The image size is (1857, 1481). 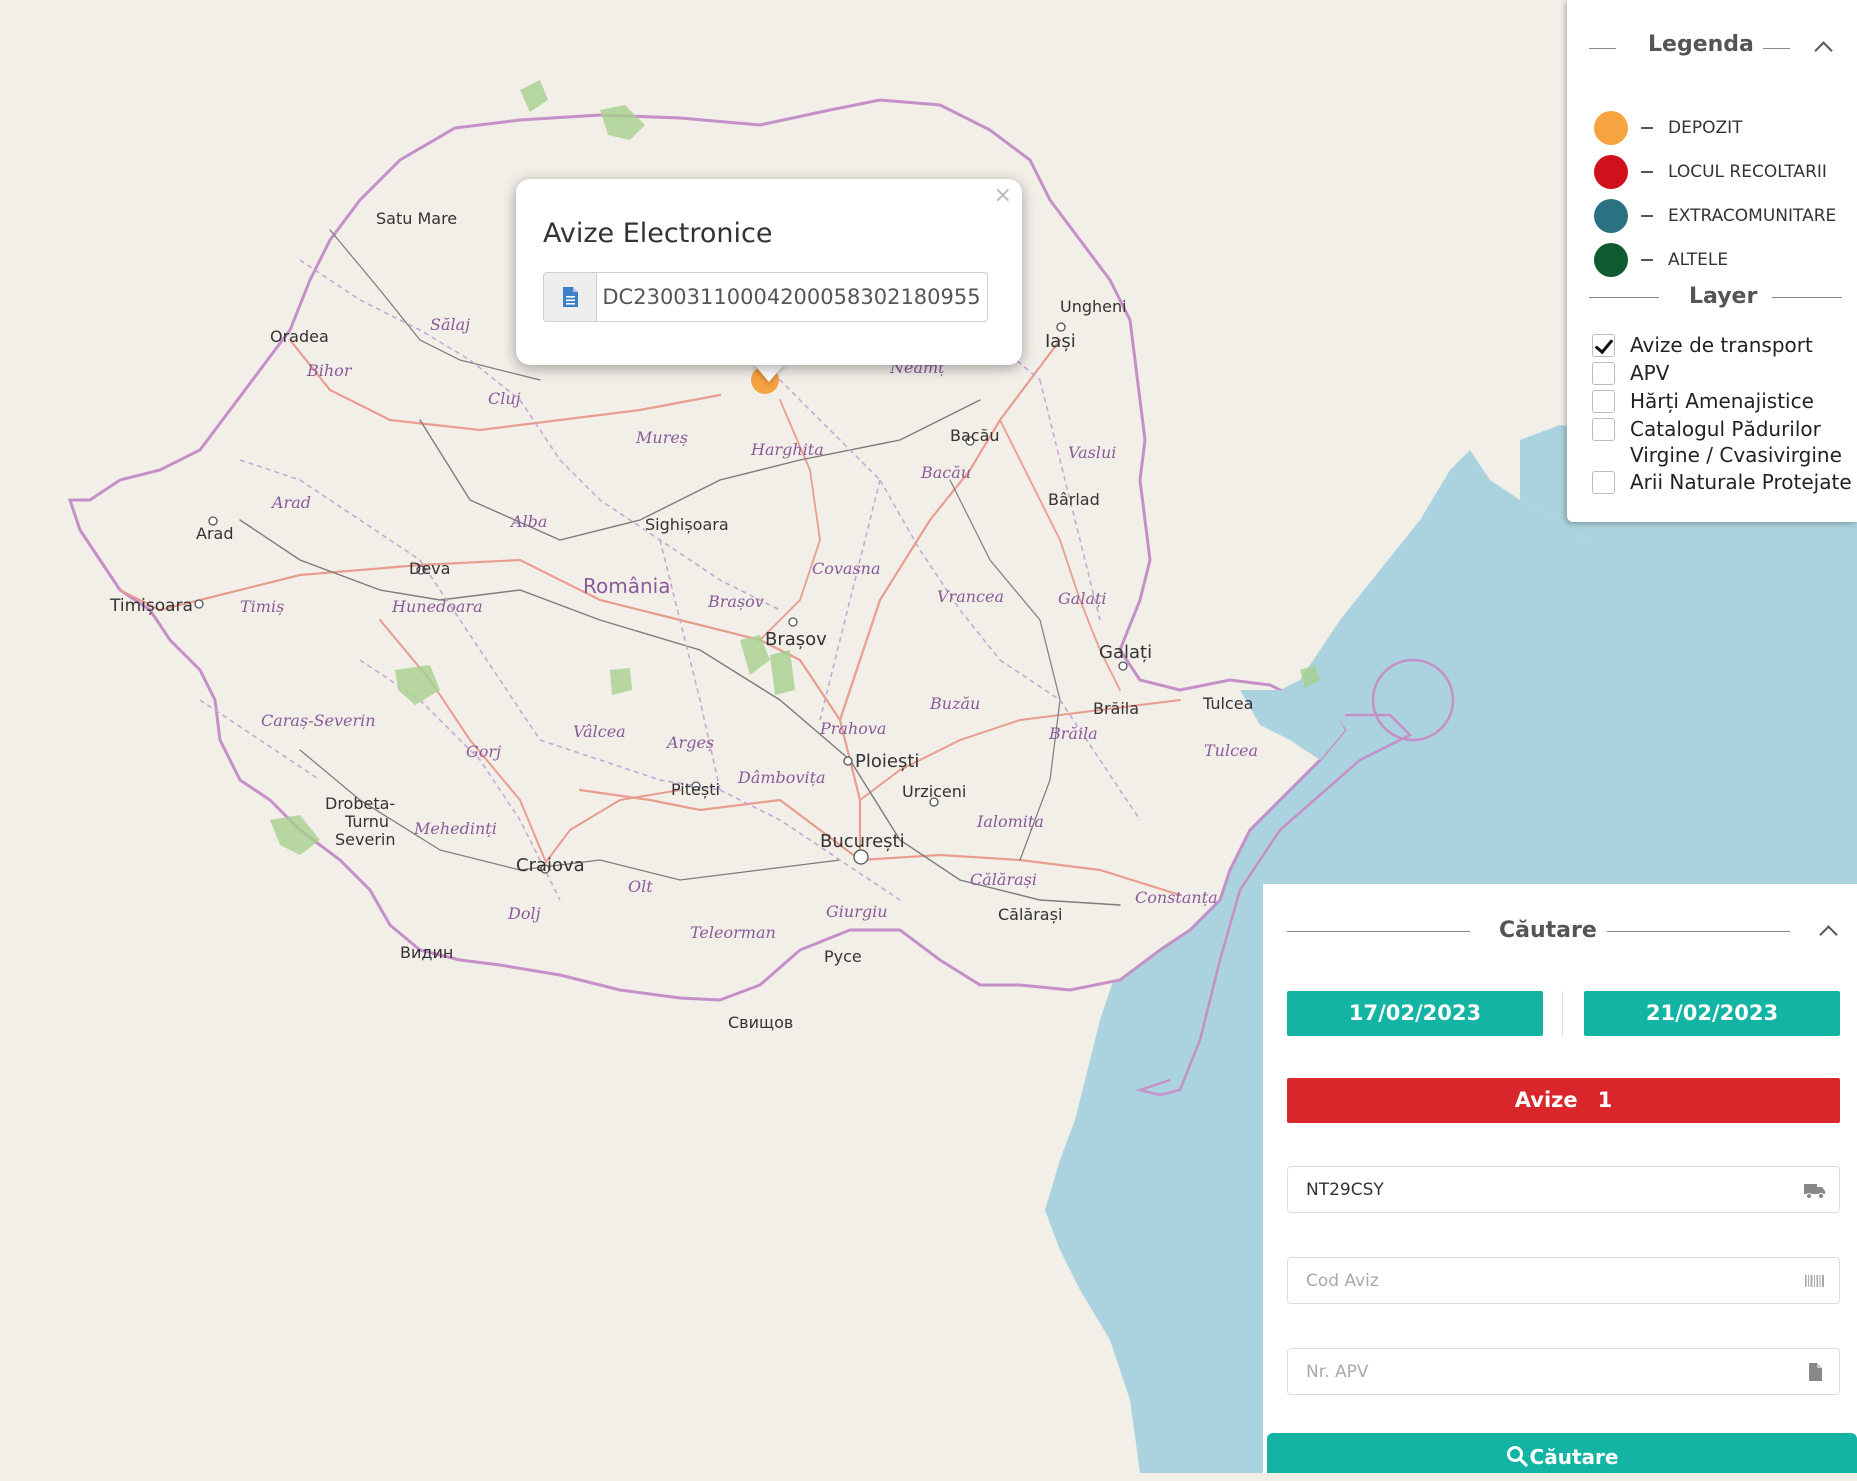 I want to click on county-label: Teleorman, so click(x=733, y=932).